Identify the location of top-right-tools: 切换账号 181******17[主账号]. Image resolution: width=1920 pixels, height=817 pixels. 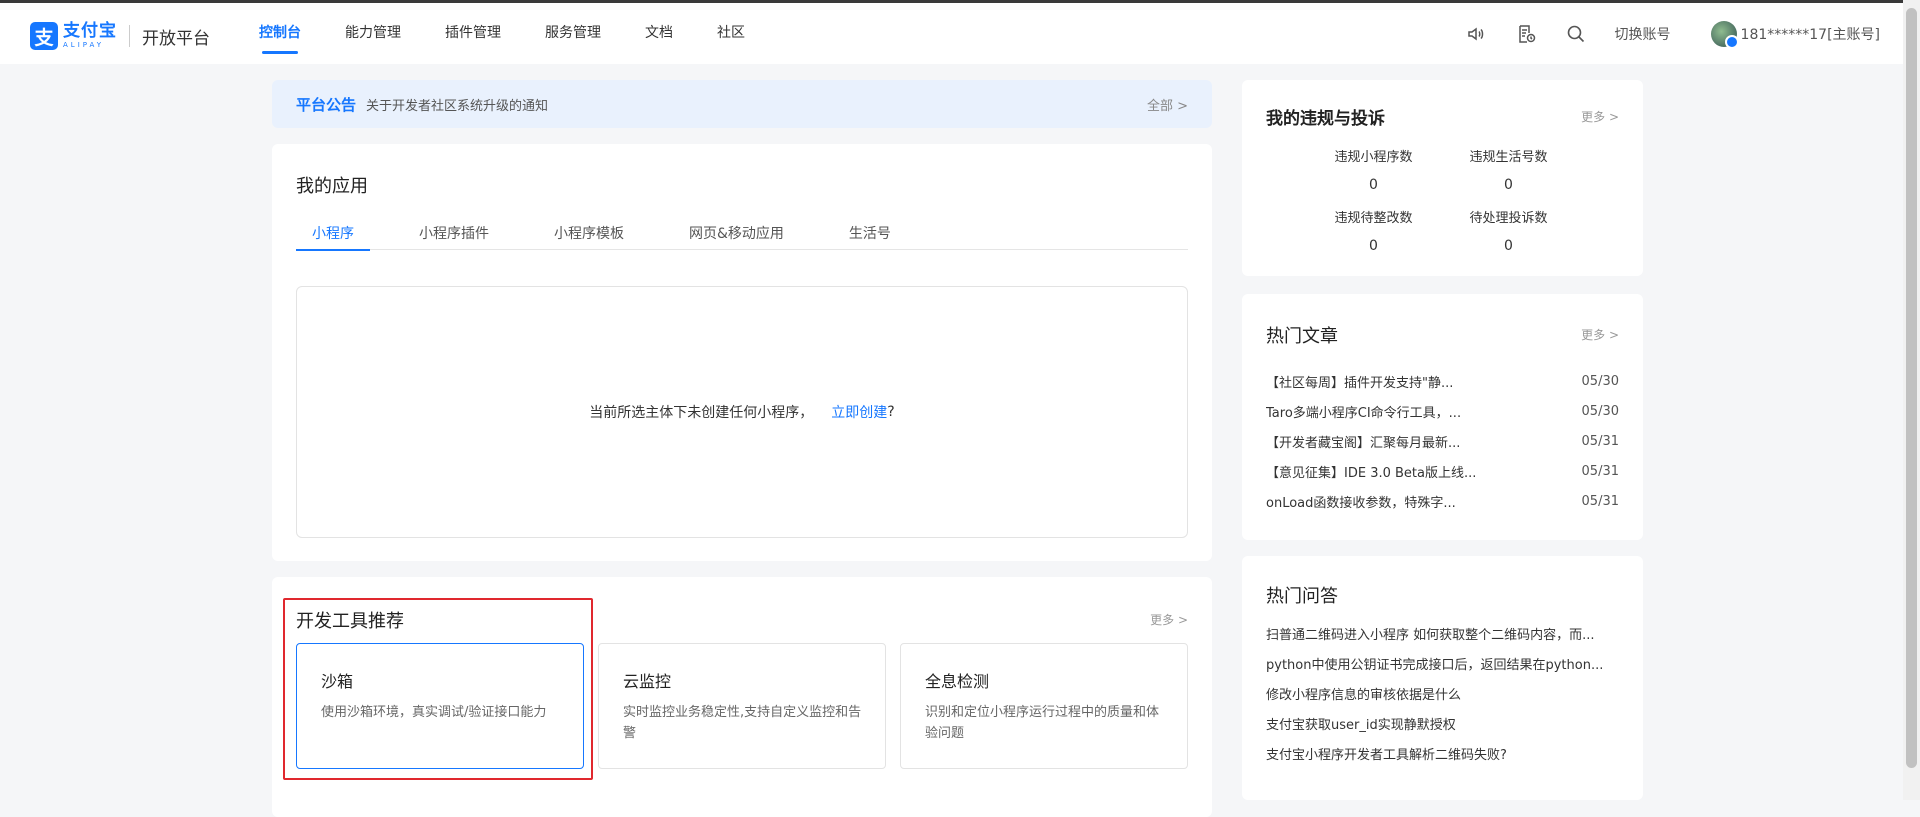
(1658, 33).